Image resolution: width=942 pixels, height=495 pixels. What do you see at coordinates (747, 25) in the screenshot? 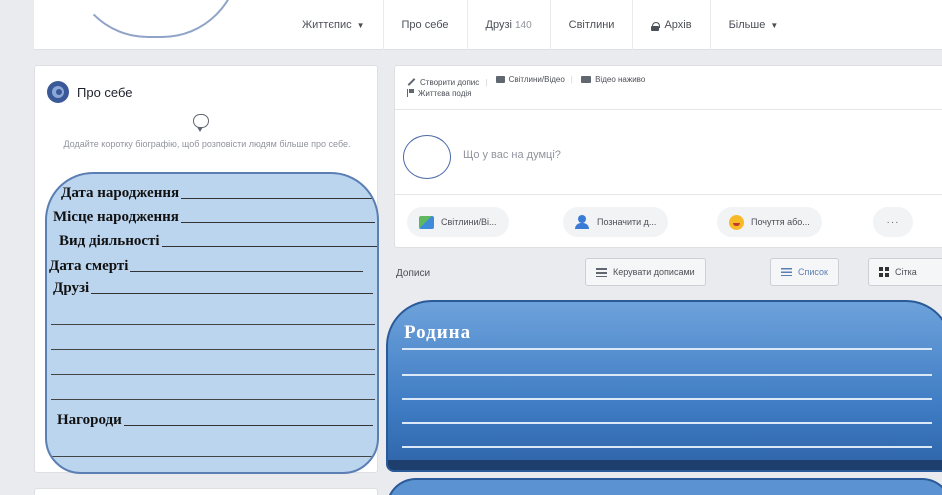
I see `tab-more-label: Більше` at bounding box center [747, 25].